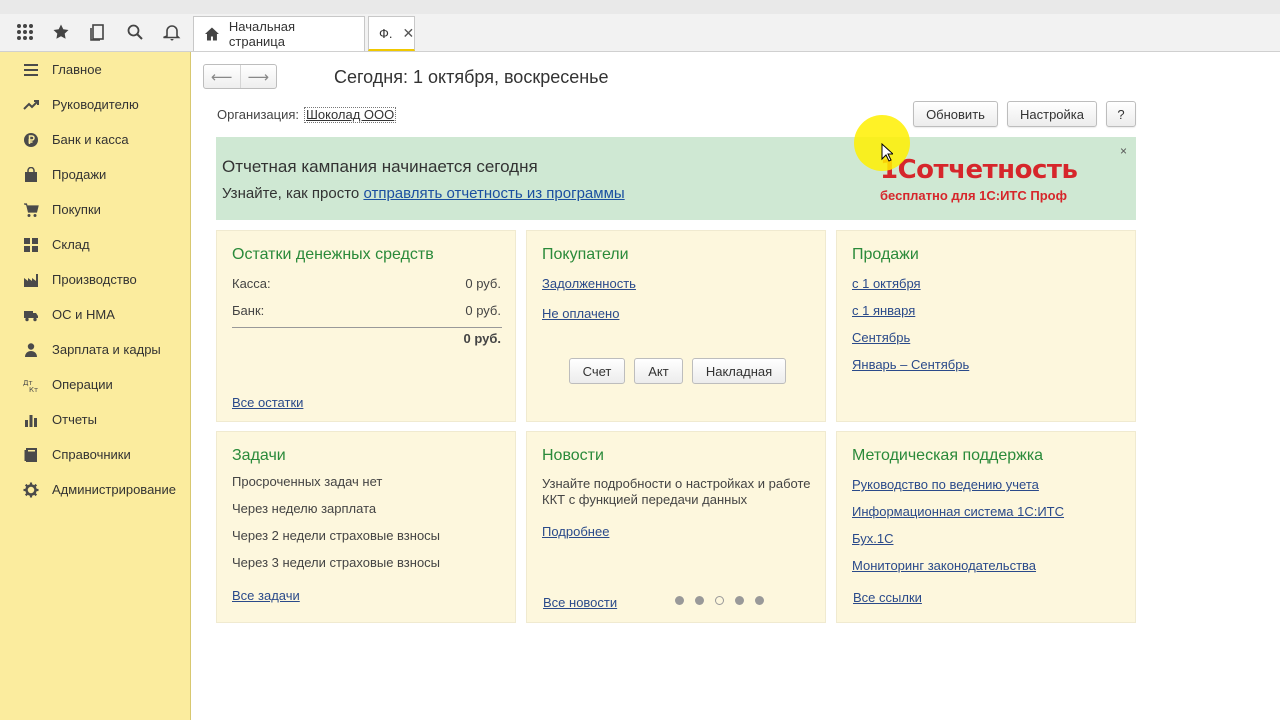 The height and width of the screenshot is (720, 1280). What do you see at coordinates (135, 32) in the screenshot?
I see `search-icon` at bounding box center [135, 32].